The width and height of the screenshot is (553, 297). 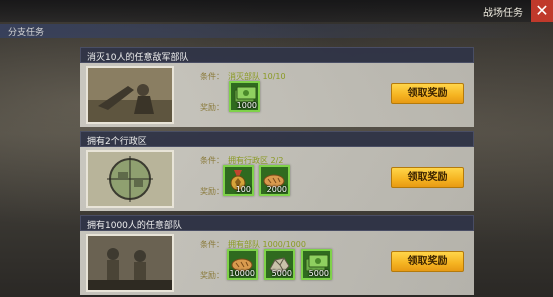 What do you see at coordinates (276, 31) in the screenshot?
I see `section-header: 分支任务` at bounding box center [276, 31].